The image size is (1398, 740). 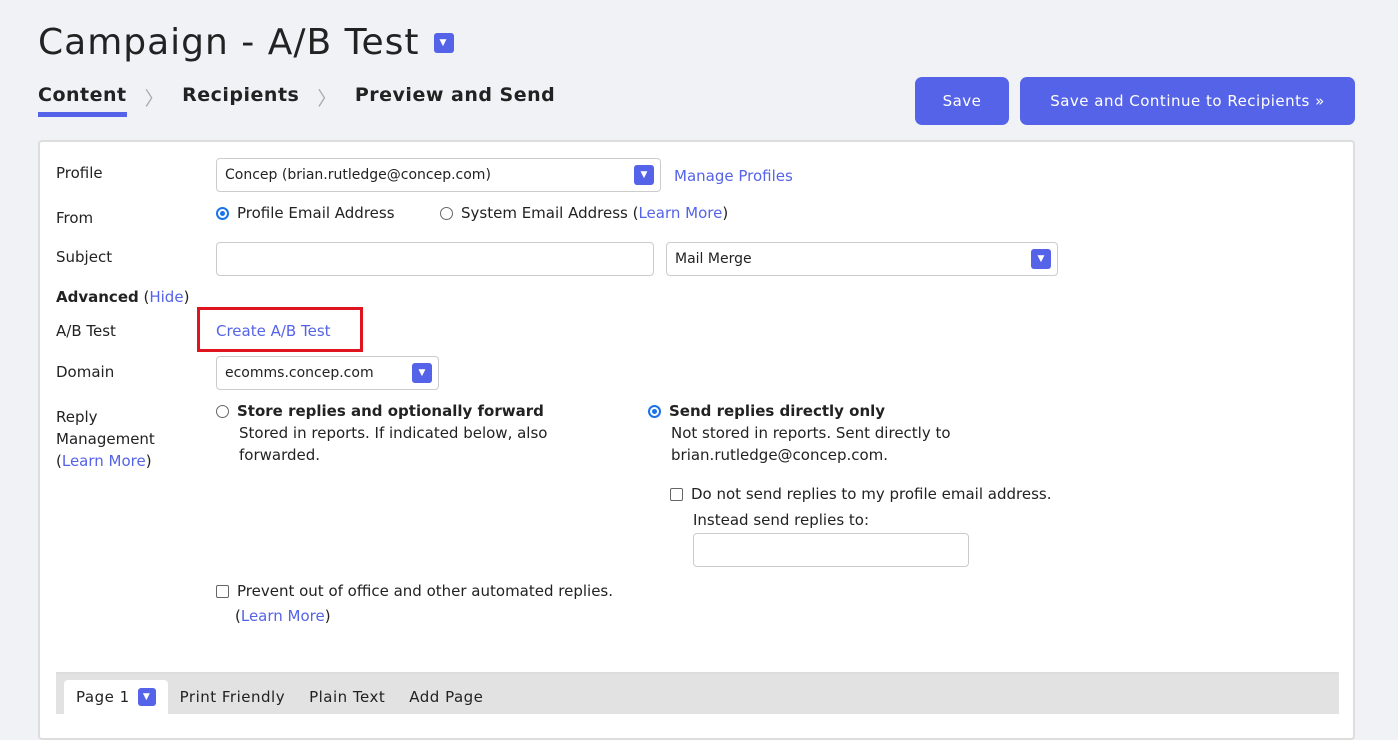 What do you see at coordinates (85, 372) in the screenshot?
I see `domain-label: Domain` at bounding box center [85, 372].